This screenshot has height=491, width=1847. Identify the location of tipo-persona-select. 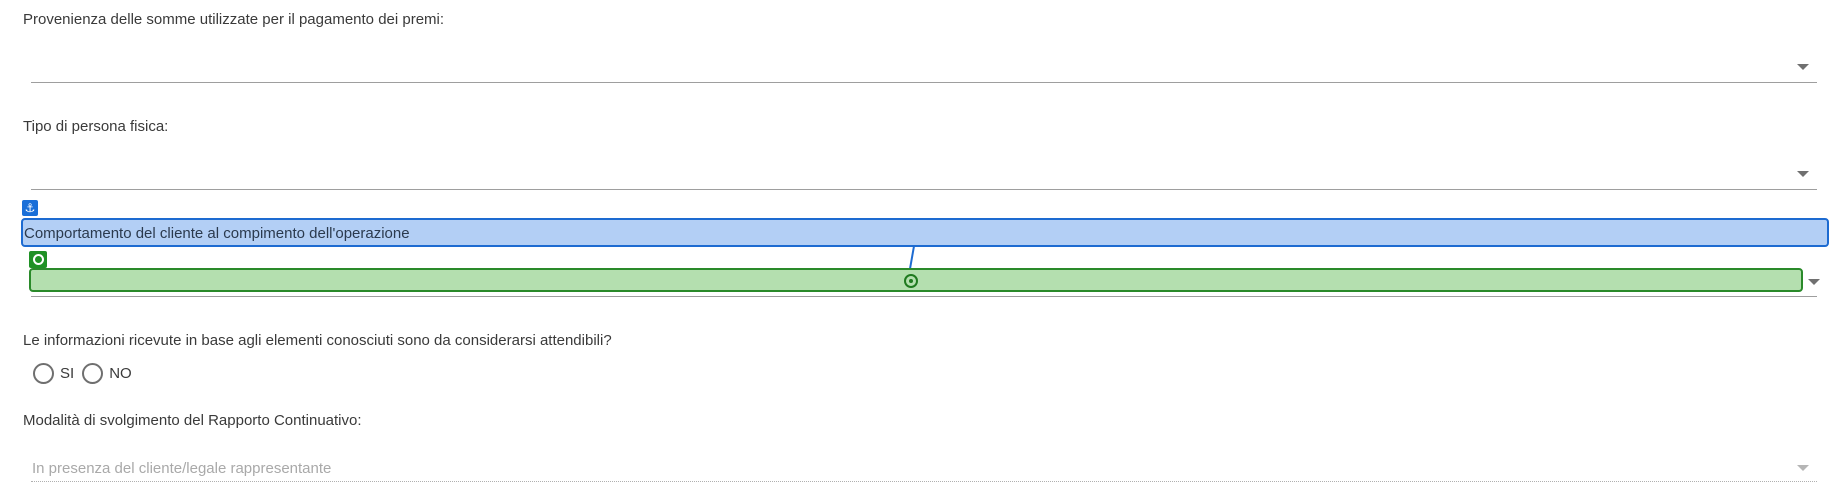
(926, 173).